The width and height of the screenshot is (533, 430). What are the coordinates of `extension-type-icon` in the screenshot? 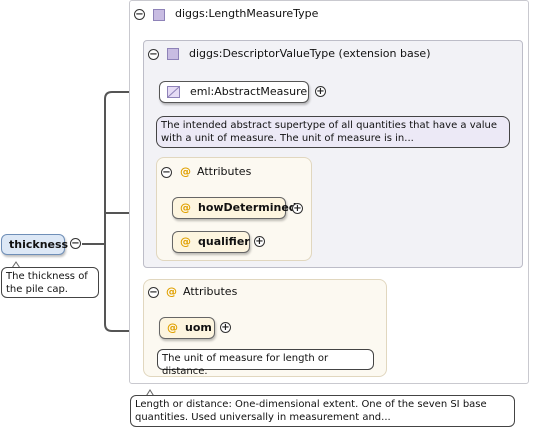 It's located at (173, 54).